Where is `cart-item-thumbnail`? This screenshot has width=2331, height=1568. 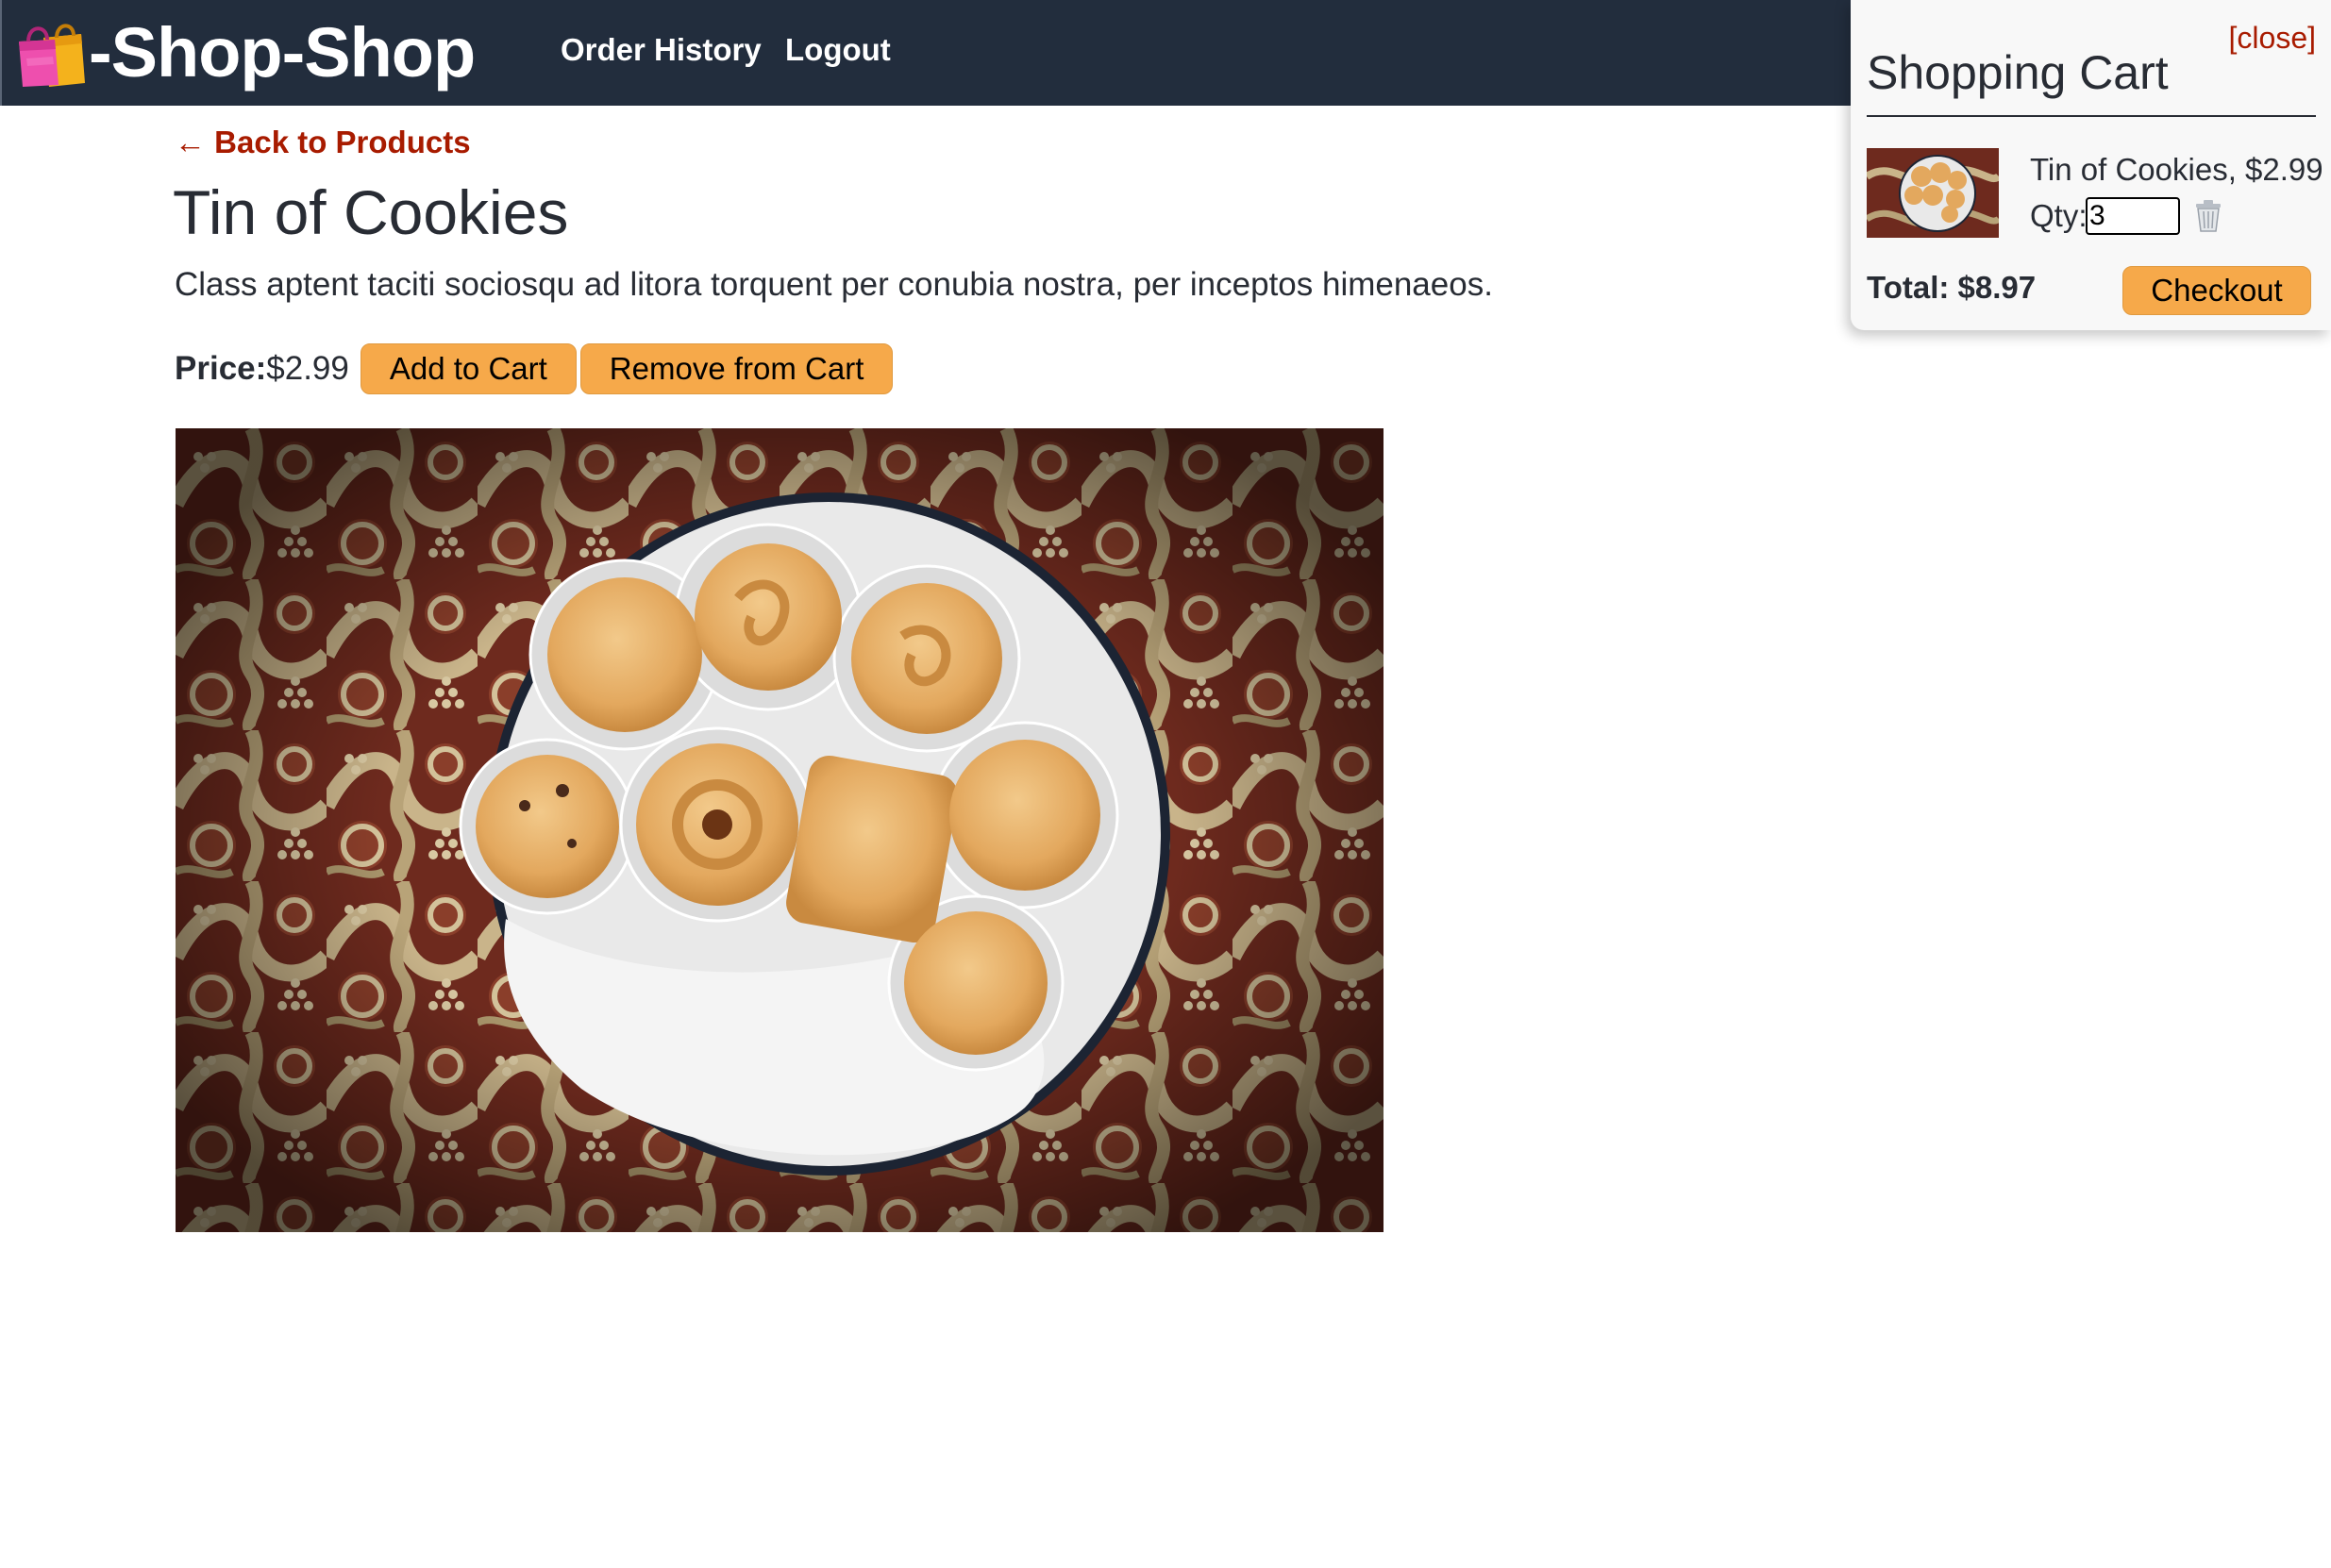 cart-item-thumbnail is located at coordinates (1933, 193).